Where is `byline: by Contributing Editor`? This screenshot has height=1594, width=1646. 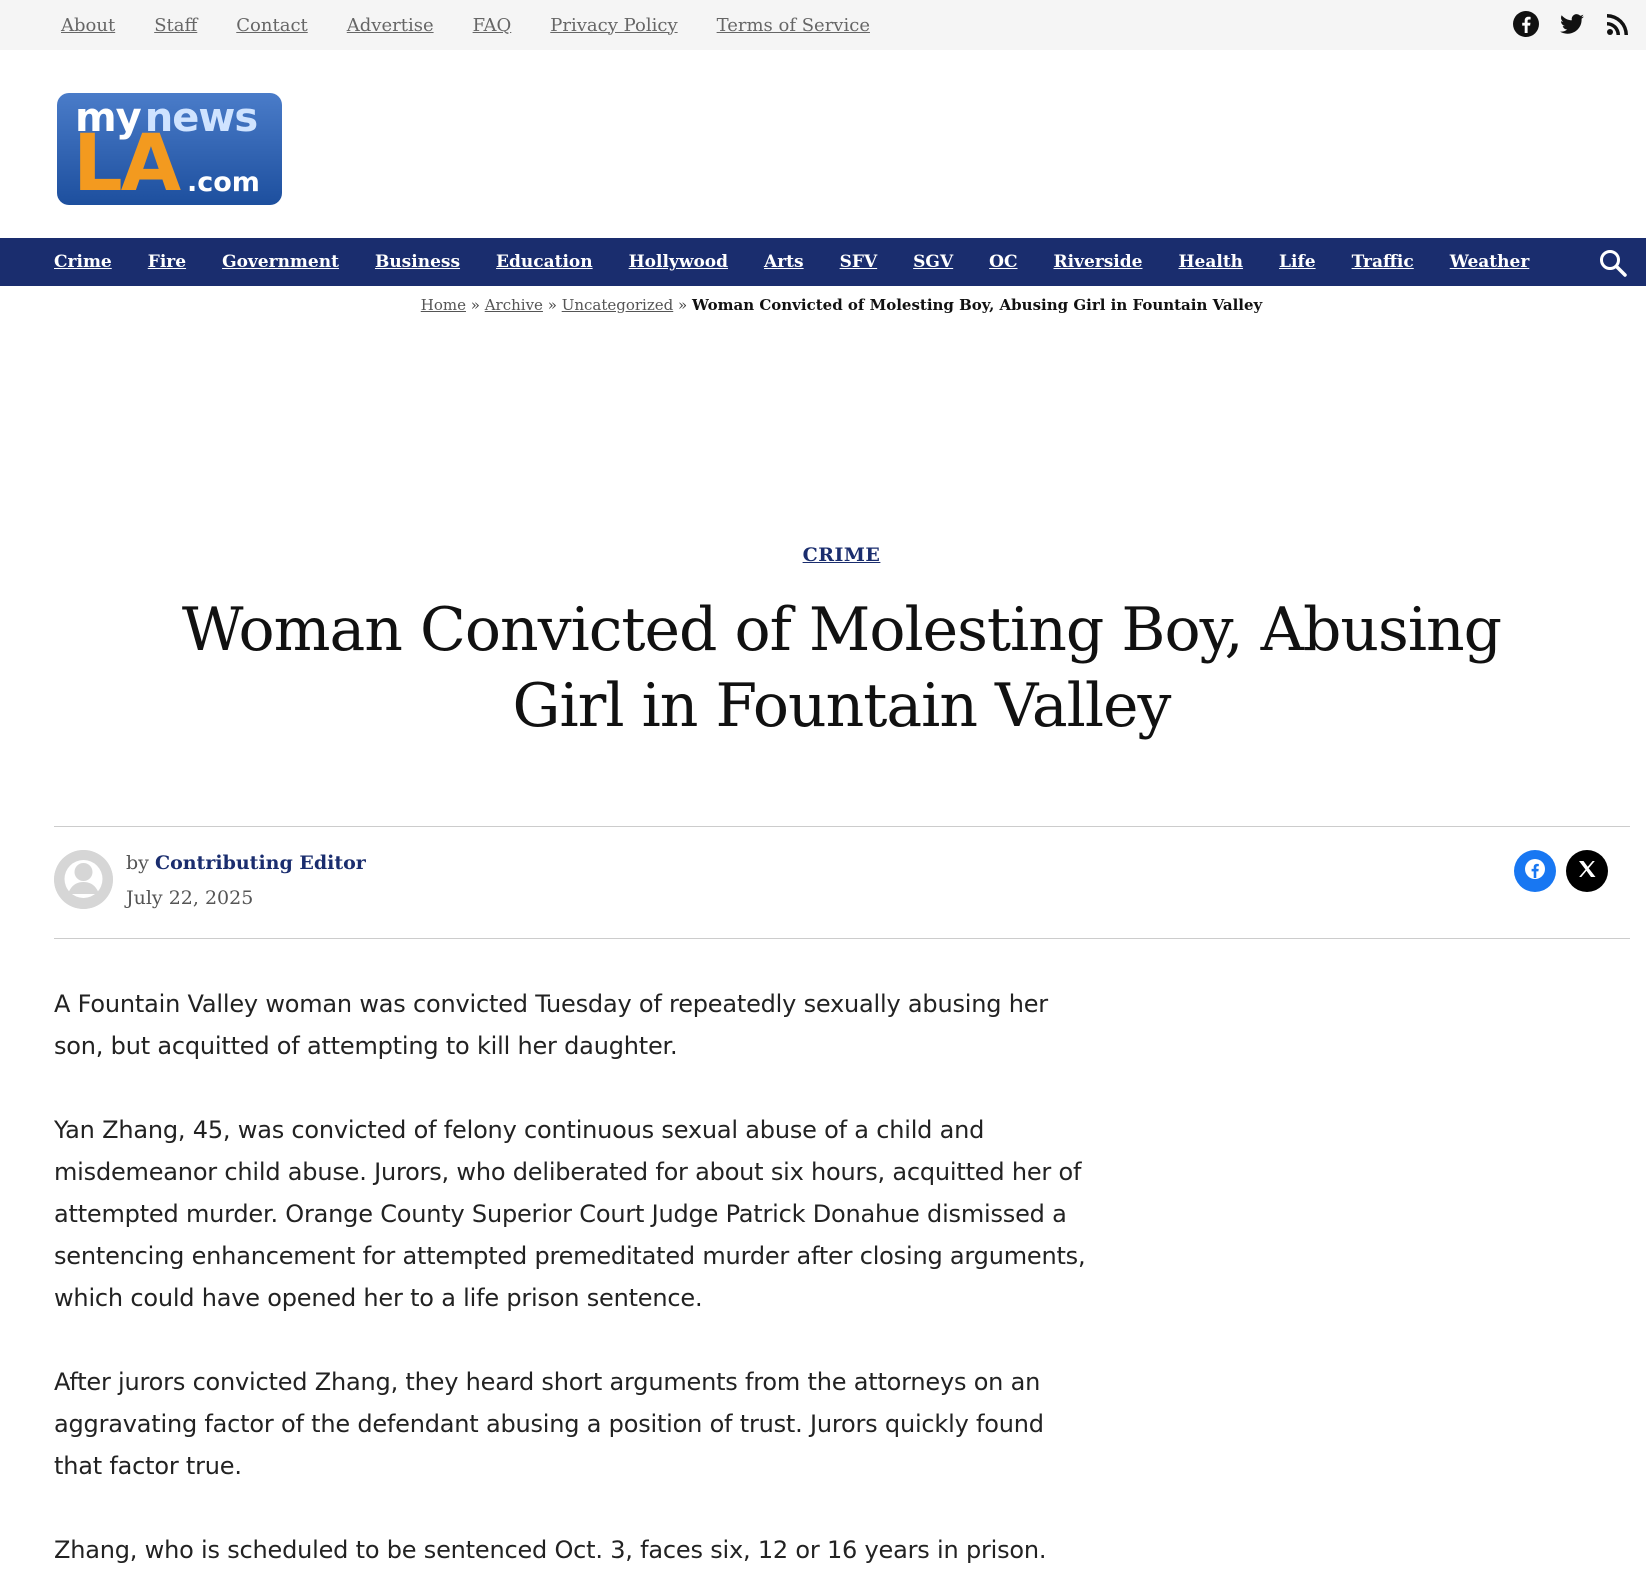
byline: by Contributing Editor is located at coordinates (246, 863).